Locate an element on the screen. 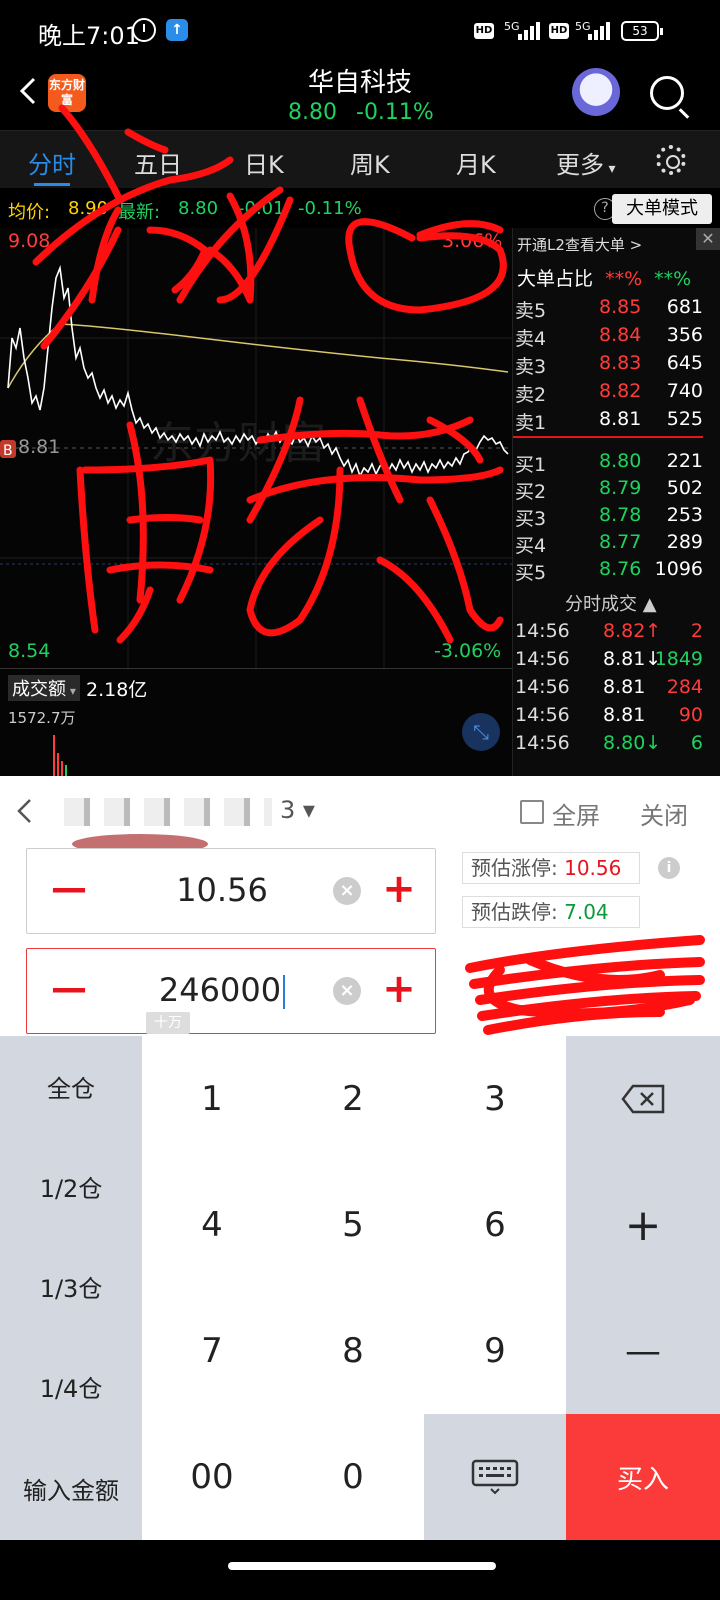 This screenshot has width=720, height=1600. text-caret is located at coordinates (284, 992).